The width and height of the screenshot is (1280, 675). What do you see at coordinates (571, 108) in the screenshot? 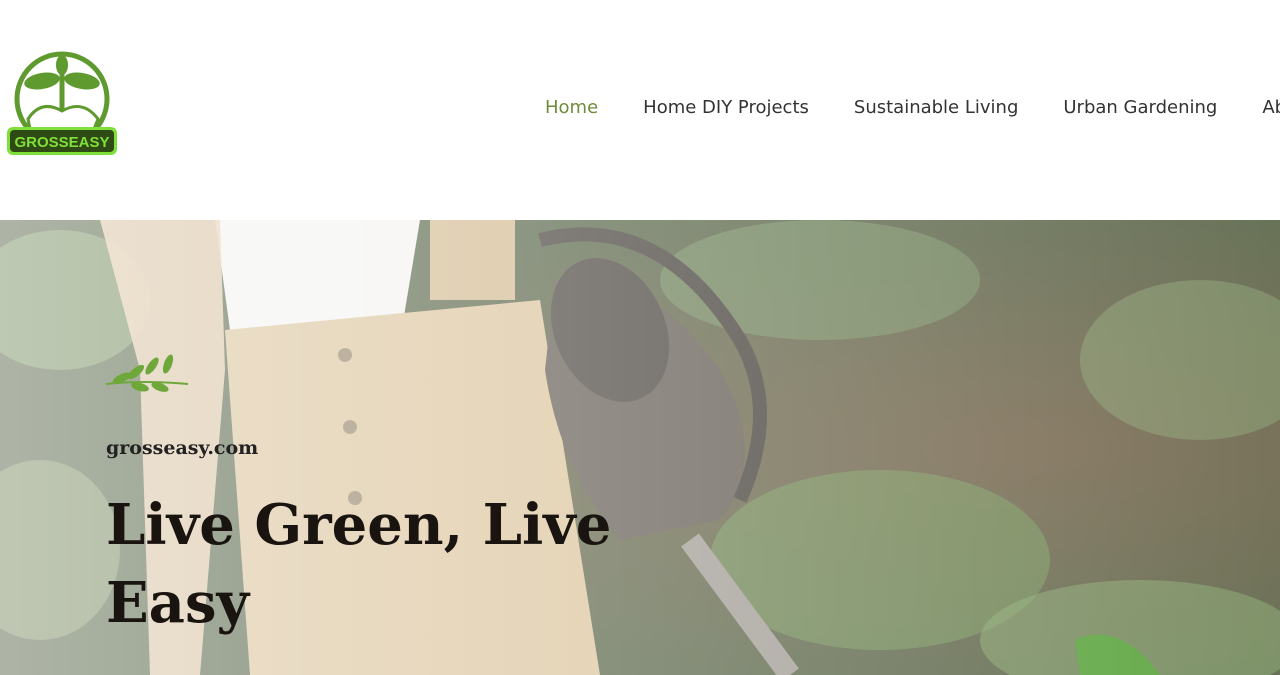
I see `nav-home: Home` at bounding box center [571, 108].